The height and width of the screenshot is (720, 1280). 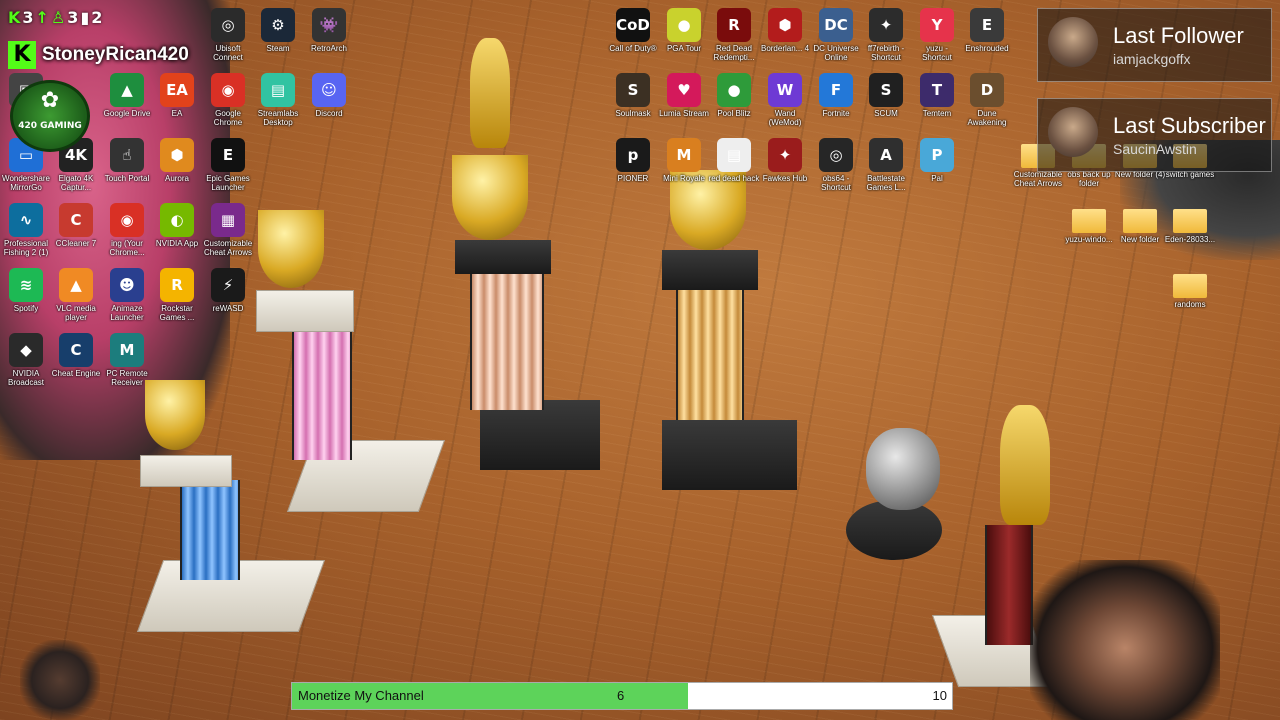 I want to click on desktop-icon: ☝ Touch Portal, so click(x=127, y=169).